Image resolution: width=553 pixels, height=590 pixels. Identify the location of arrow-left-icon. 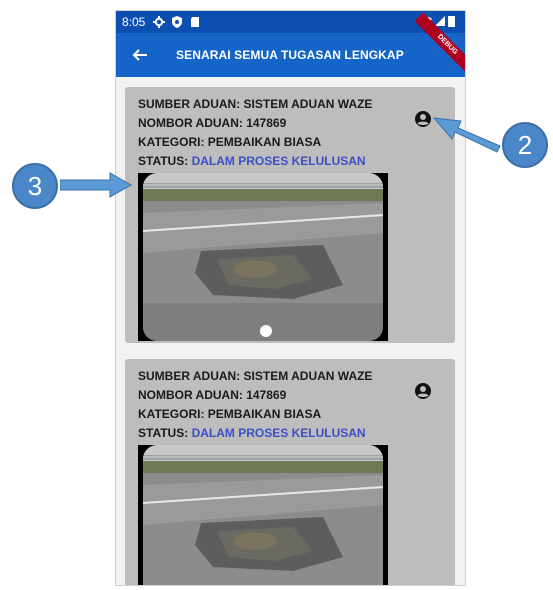
(466, 135).